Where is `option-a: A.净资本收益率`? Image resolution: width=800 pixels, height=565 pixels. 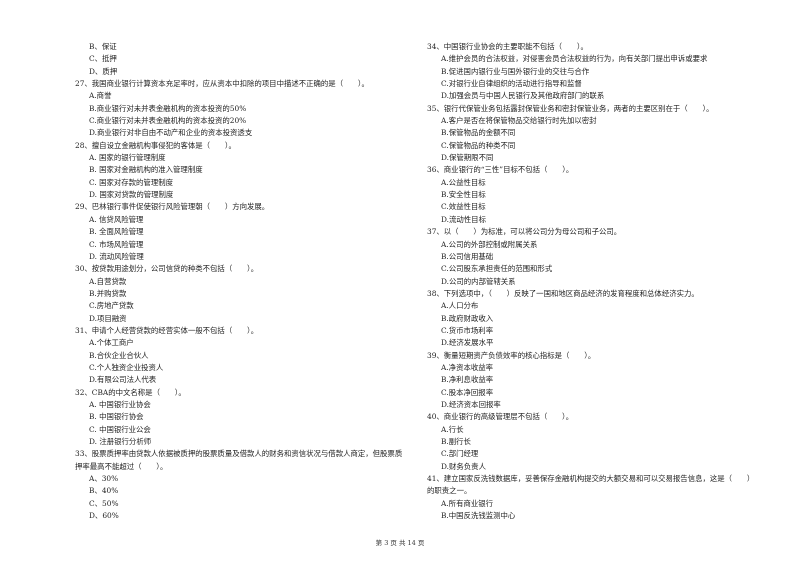
option-a: A.净资本收益率 is located at coordinates (467, 367).